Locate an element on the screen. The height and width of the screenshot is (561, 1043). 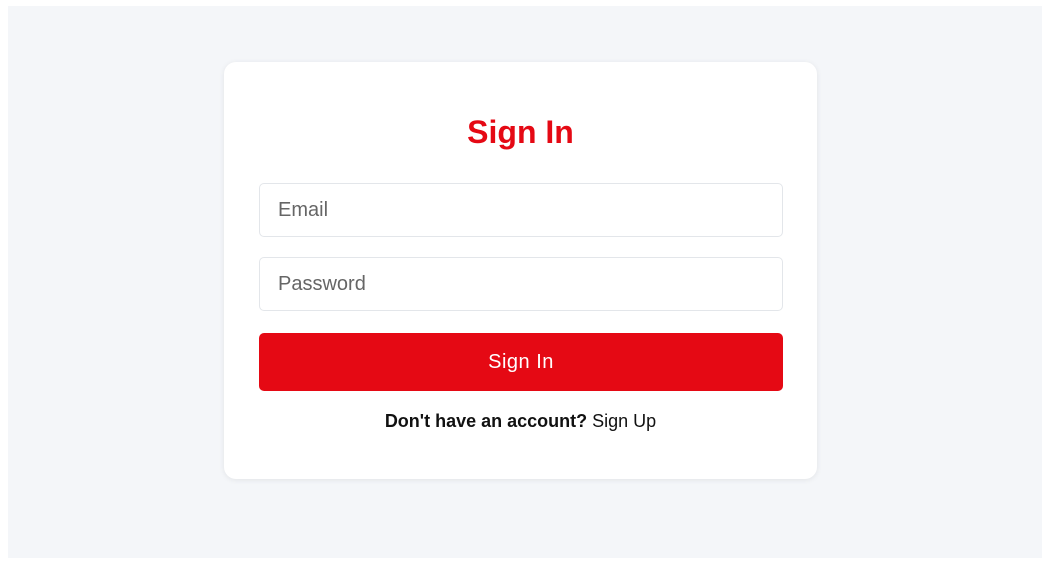
sign-up-link: Sign Up is located at coordinates (624, 421).